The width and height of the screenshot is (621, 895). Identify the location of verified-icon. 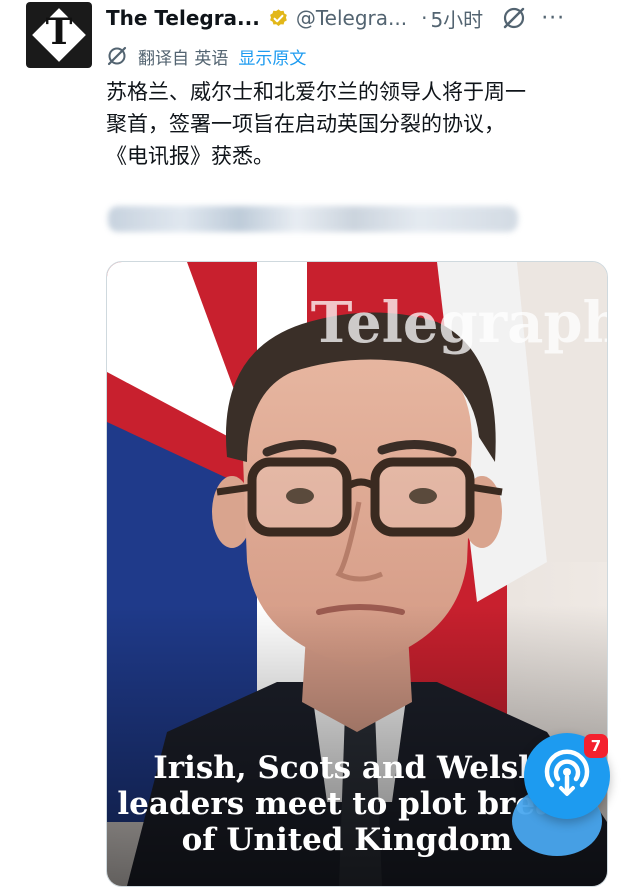
(278, 18).